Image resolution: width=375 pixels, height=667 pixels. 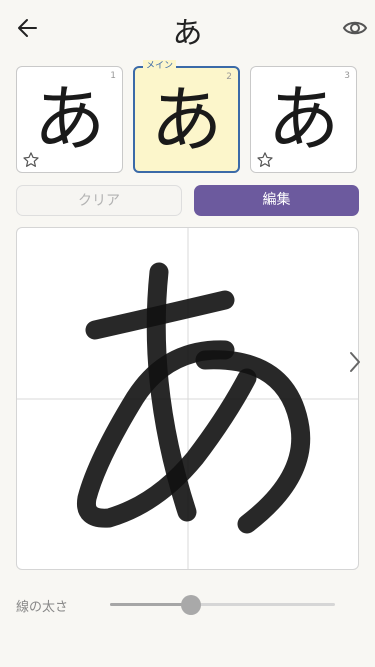 I want to click on next-button, so click(x=355, y=362).